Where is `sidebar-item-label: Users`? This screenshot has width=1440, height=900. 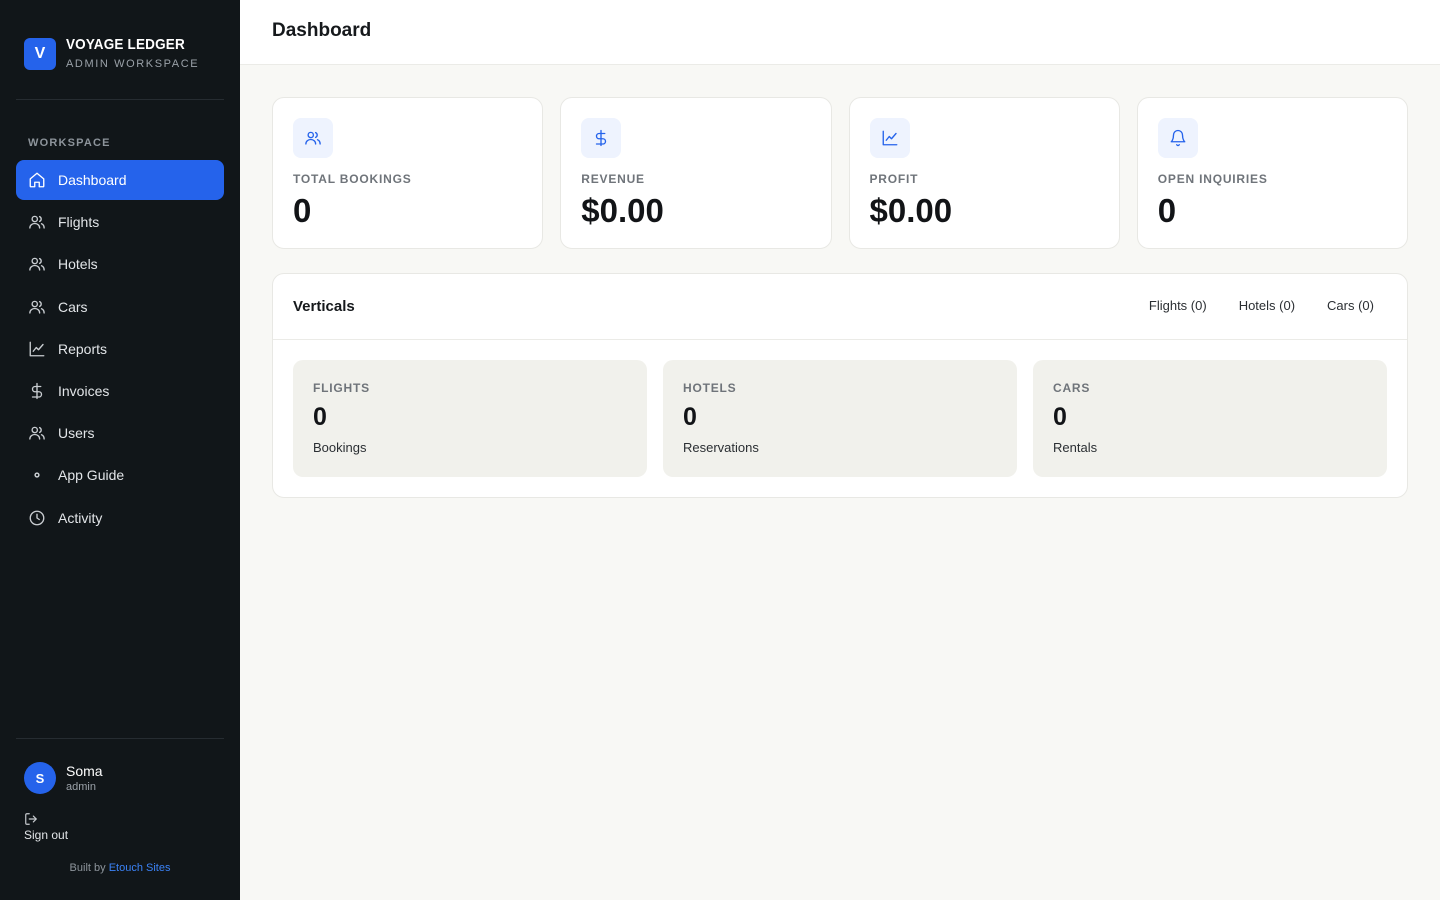 sidebar-item-label: Users is located at coordinates (76, 433).